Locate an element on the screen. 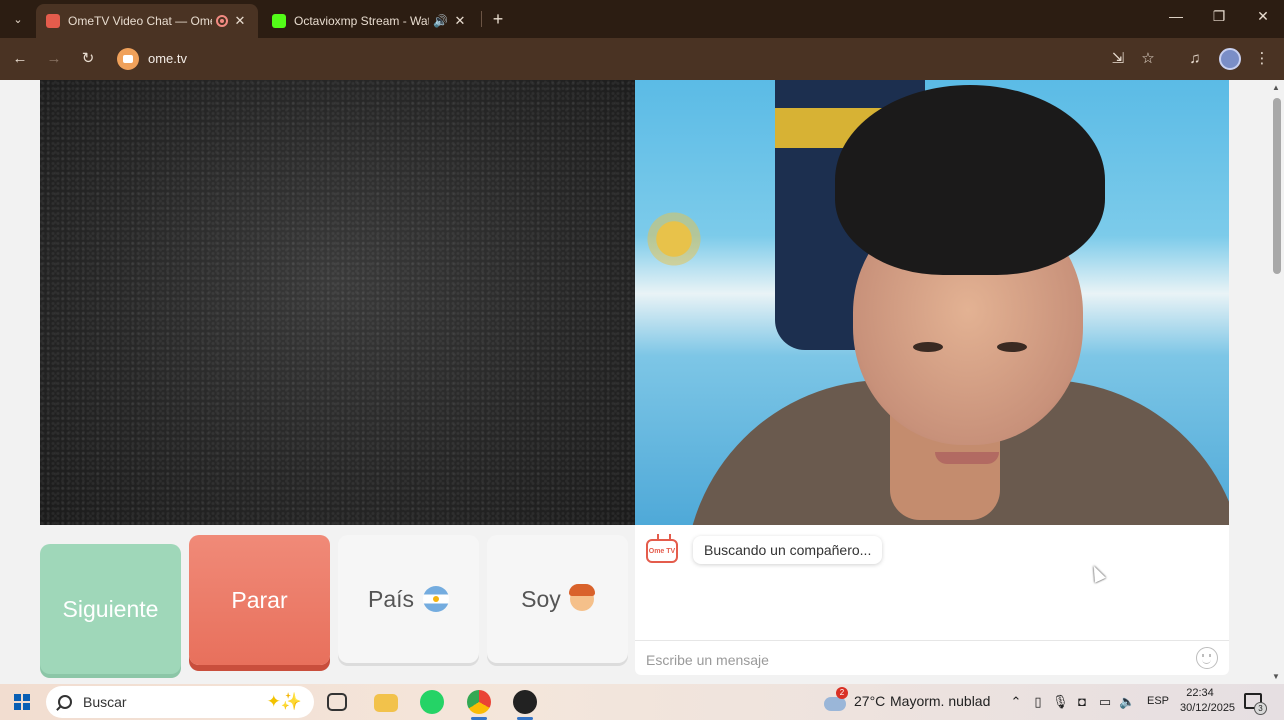 Image resolution: width=1284 pixels, height=720 pixels. install-app-icon: ⇲ is located at coordinates (1118, 59).